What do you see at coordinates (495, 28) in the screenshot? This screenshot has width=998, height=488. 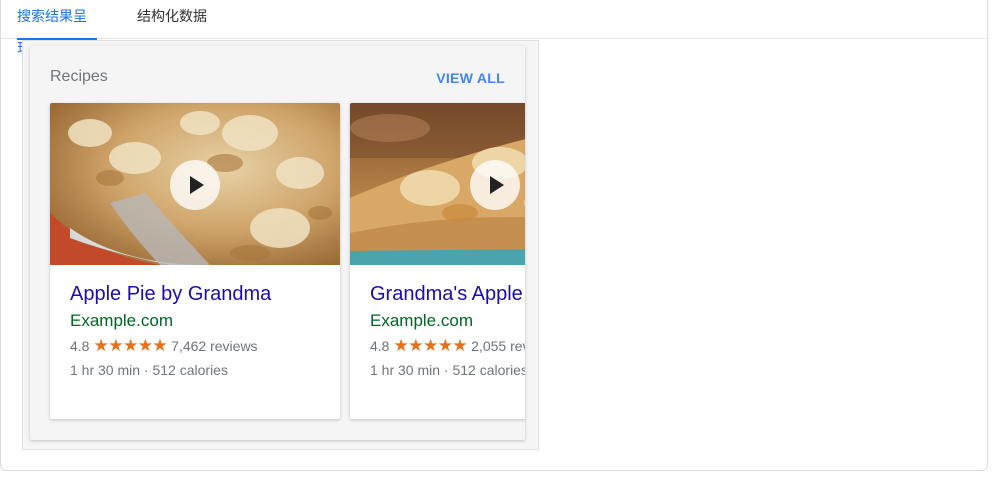 I see `tab-bar: 搜索结果呈现 结构化数据` at bounding box center [495, 28].